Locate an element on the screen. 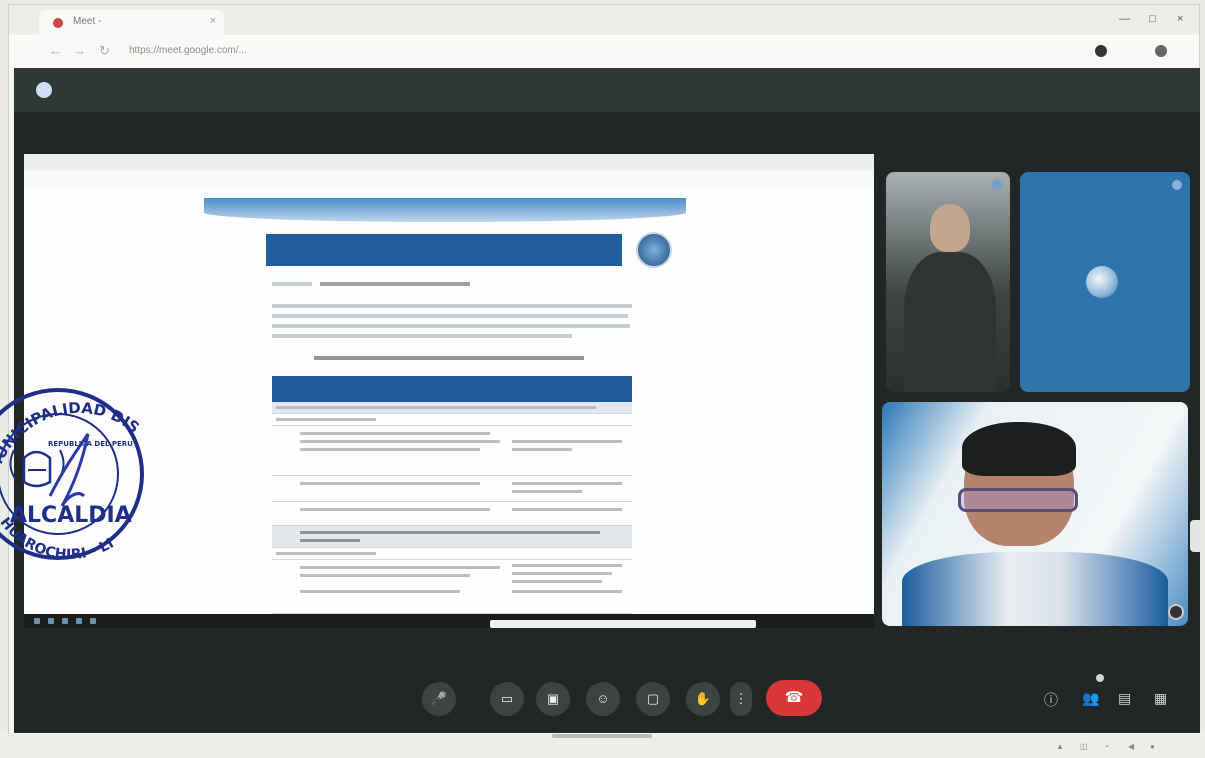 The image size is (1205, 758). system-tray-icon: ◫ is located at coordinates (1084, 746).